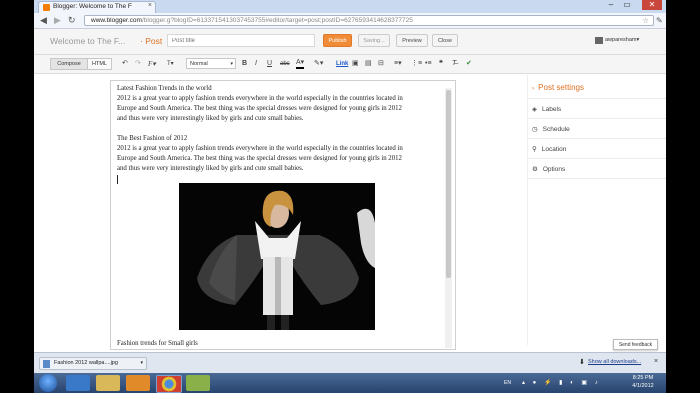 The image size is (700, 393). Describe the element at coordinates (48, 383) in the screenshot. I see `start-button` at that location.